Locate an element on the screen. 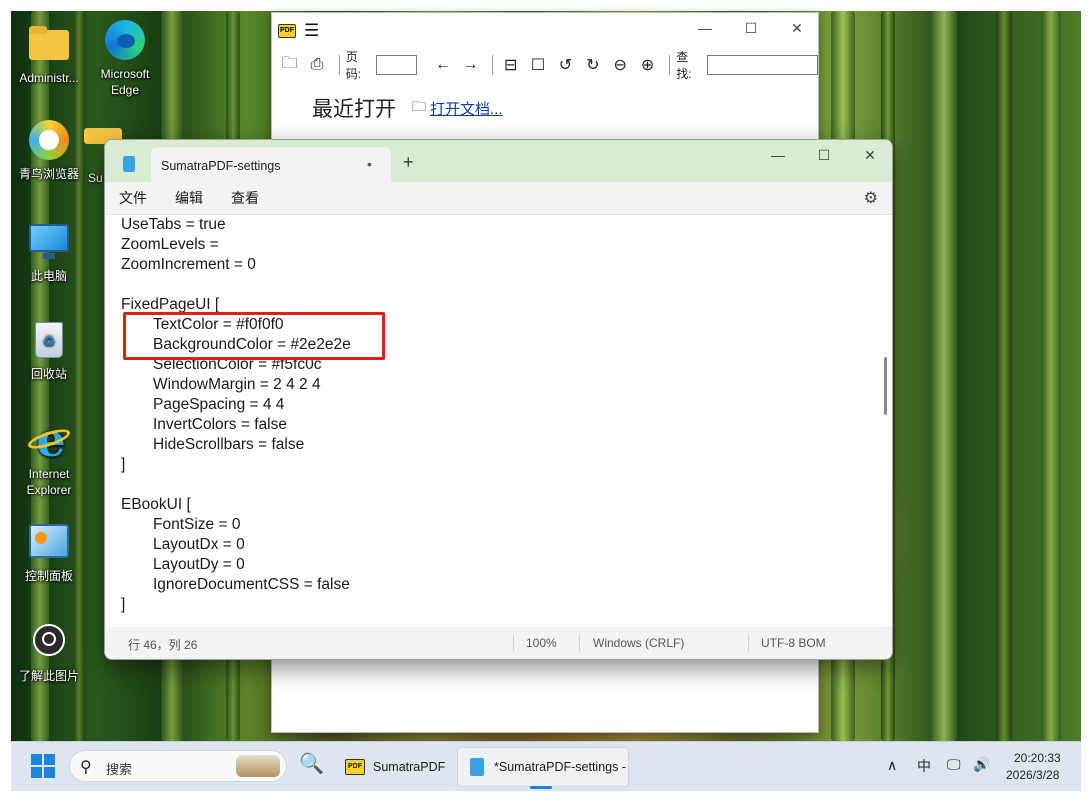 The image size is (1091, 801). taskbar-app-sumatrapdf: PDF SumatraPDF is located at coordinates (394, 767).